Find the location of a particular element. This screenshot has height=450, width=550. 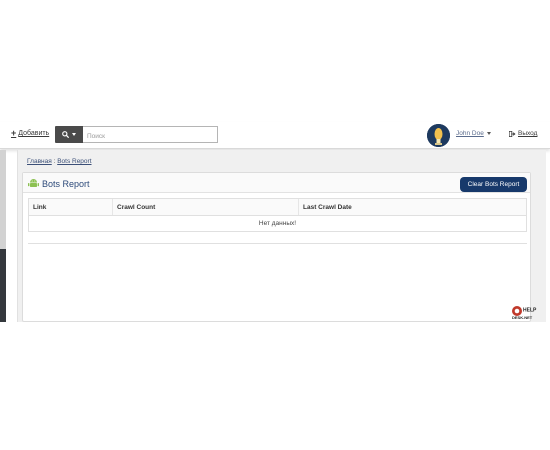

avatar is located at coordinates (438, 135).